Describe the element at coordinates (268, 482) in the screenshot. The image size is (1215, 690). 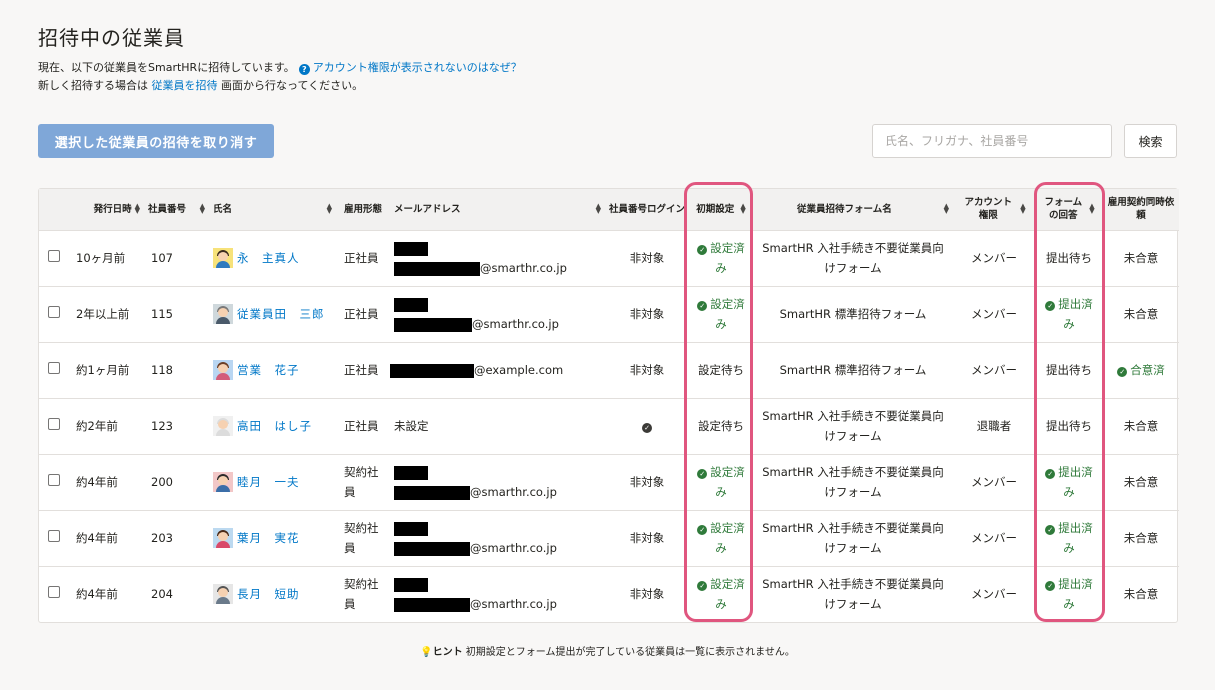
I see `employee-name-link: 睦月 一夫` at that location.